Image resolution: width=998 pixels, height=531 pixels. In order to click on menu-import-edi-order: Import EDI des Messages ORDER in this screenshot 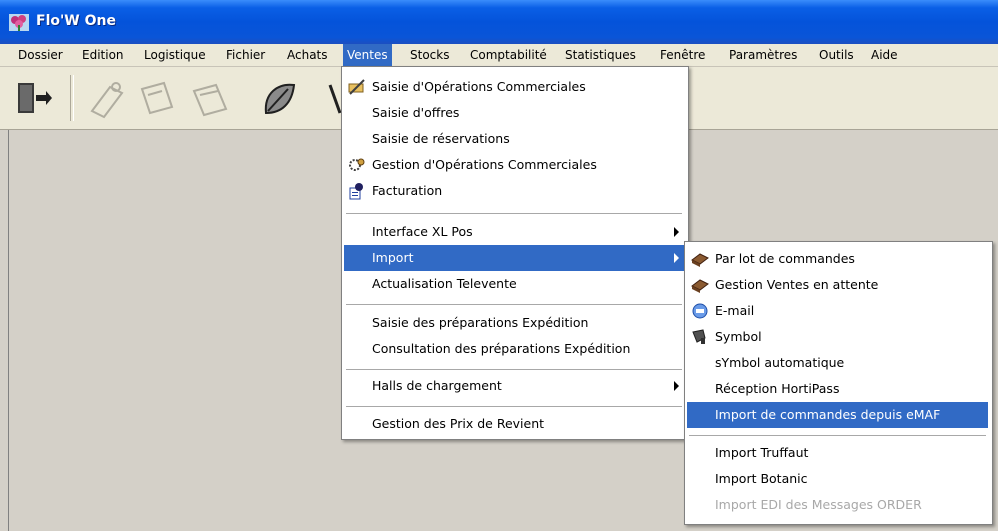, I will do `click(818, 504)`.